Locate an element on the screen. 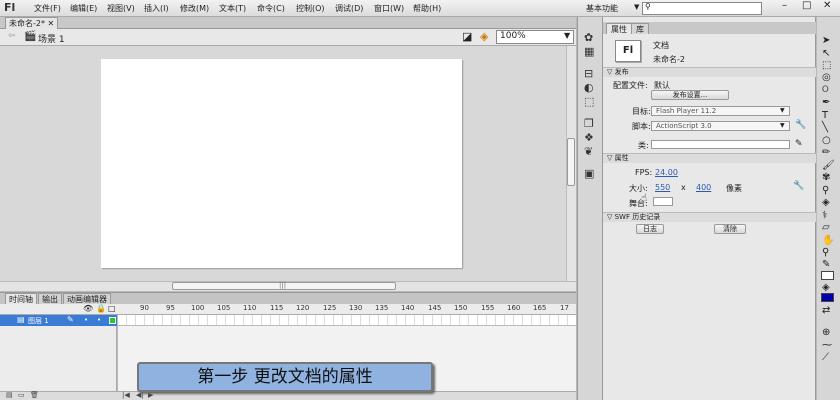 The height and width of the screenshot is (400, 840). menu-help: 帮助(H) is located at coordinates (427, 8).